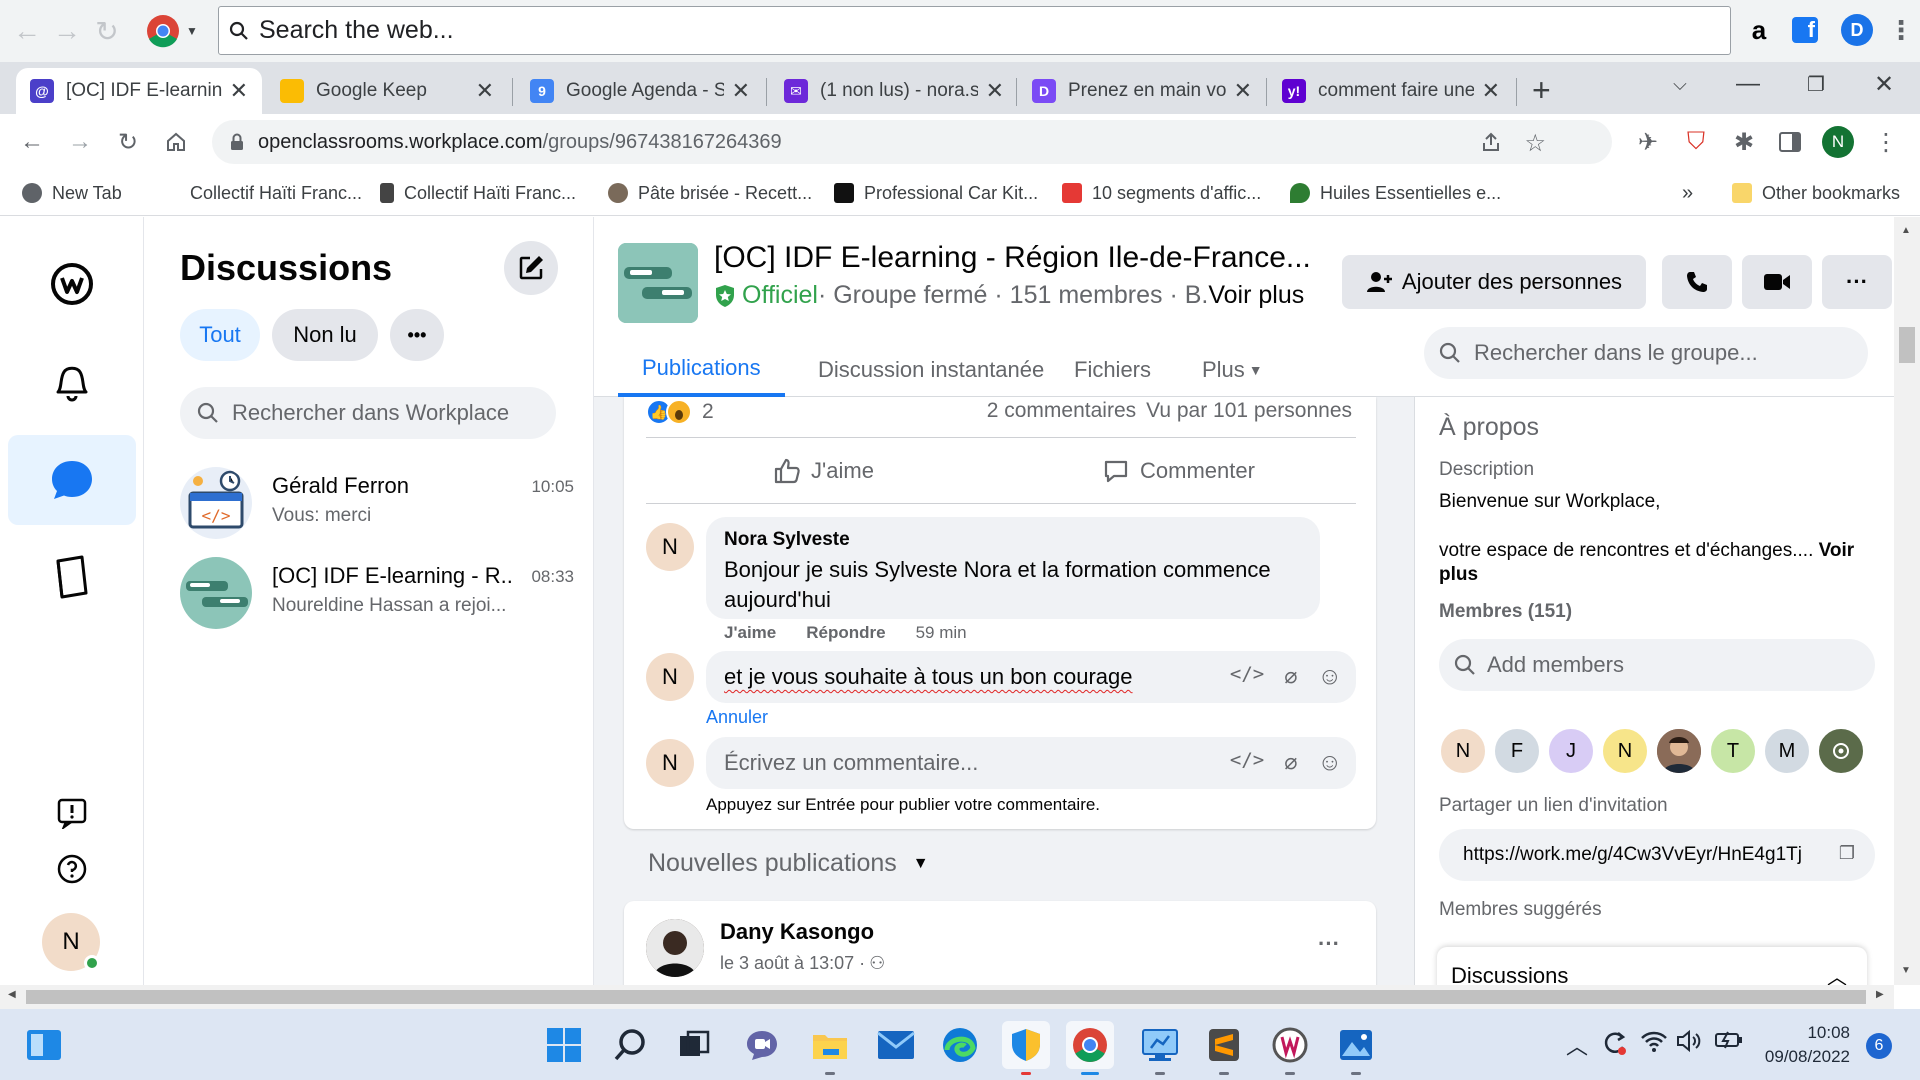 The width and height of the screenshot is (1920, 1080). What do you see at coordinates (72, 480) in the screenshot?
I see `chat-bubble-icon` at bounding box center [72, 480].